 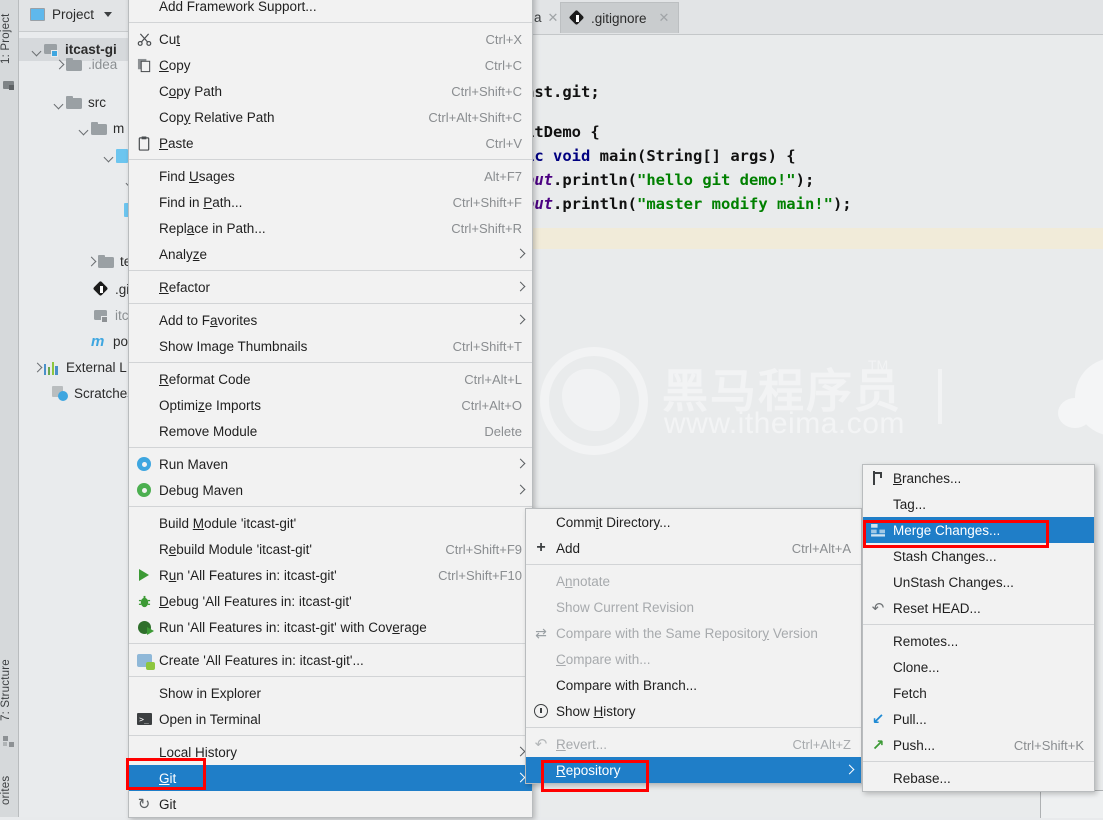 I want to click on menu-item-push: ↗ Push... Ctrl+Shift+K, so click(x=978, y=745).